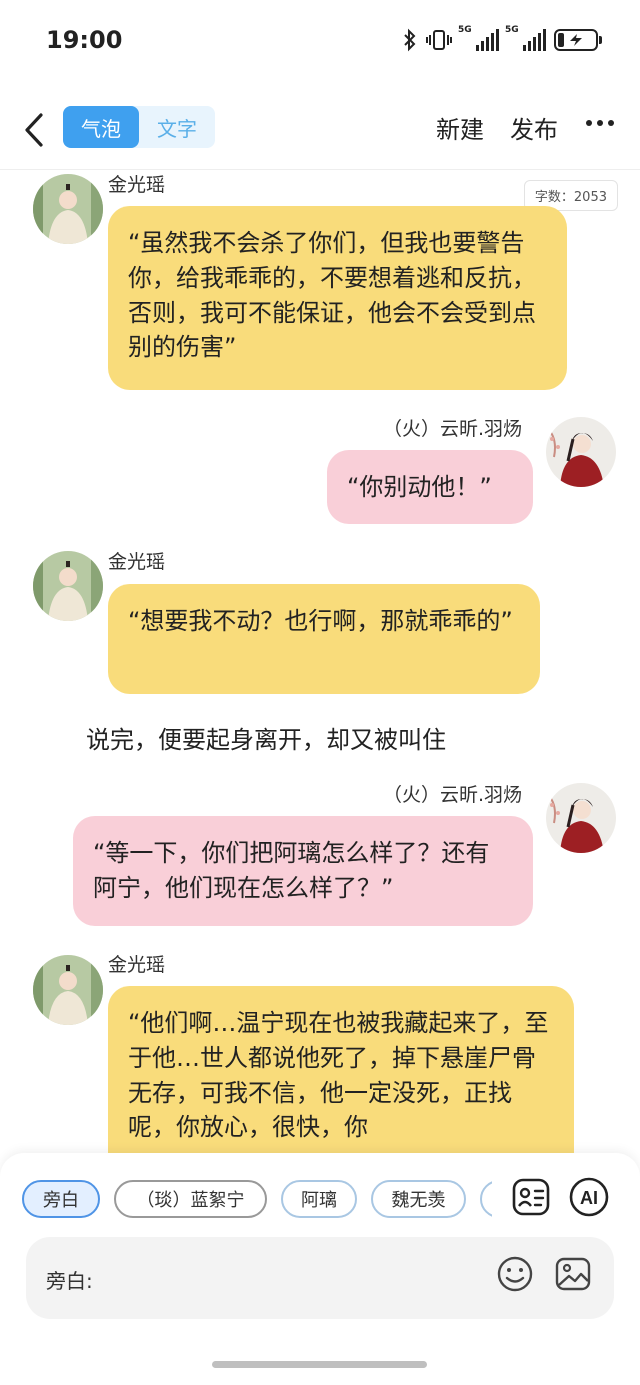 This screenshot has height=1385, width=640. What do you see at coordinates (515, 1274) in the screenshot?
I see `emoji-icon` at bounding box center [515, 1274].